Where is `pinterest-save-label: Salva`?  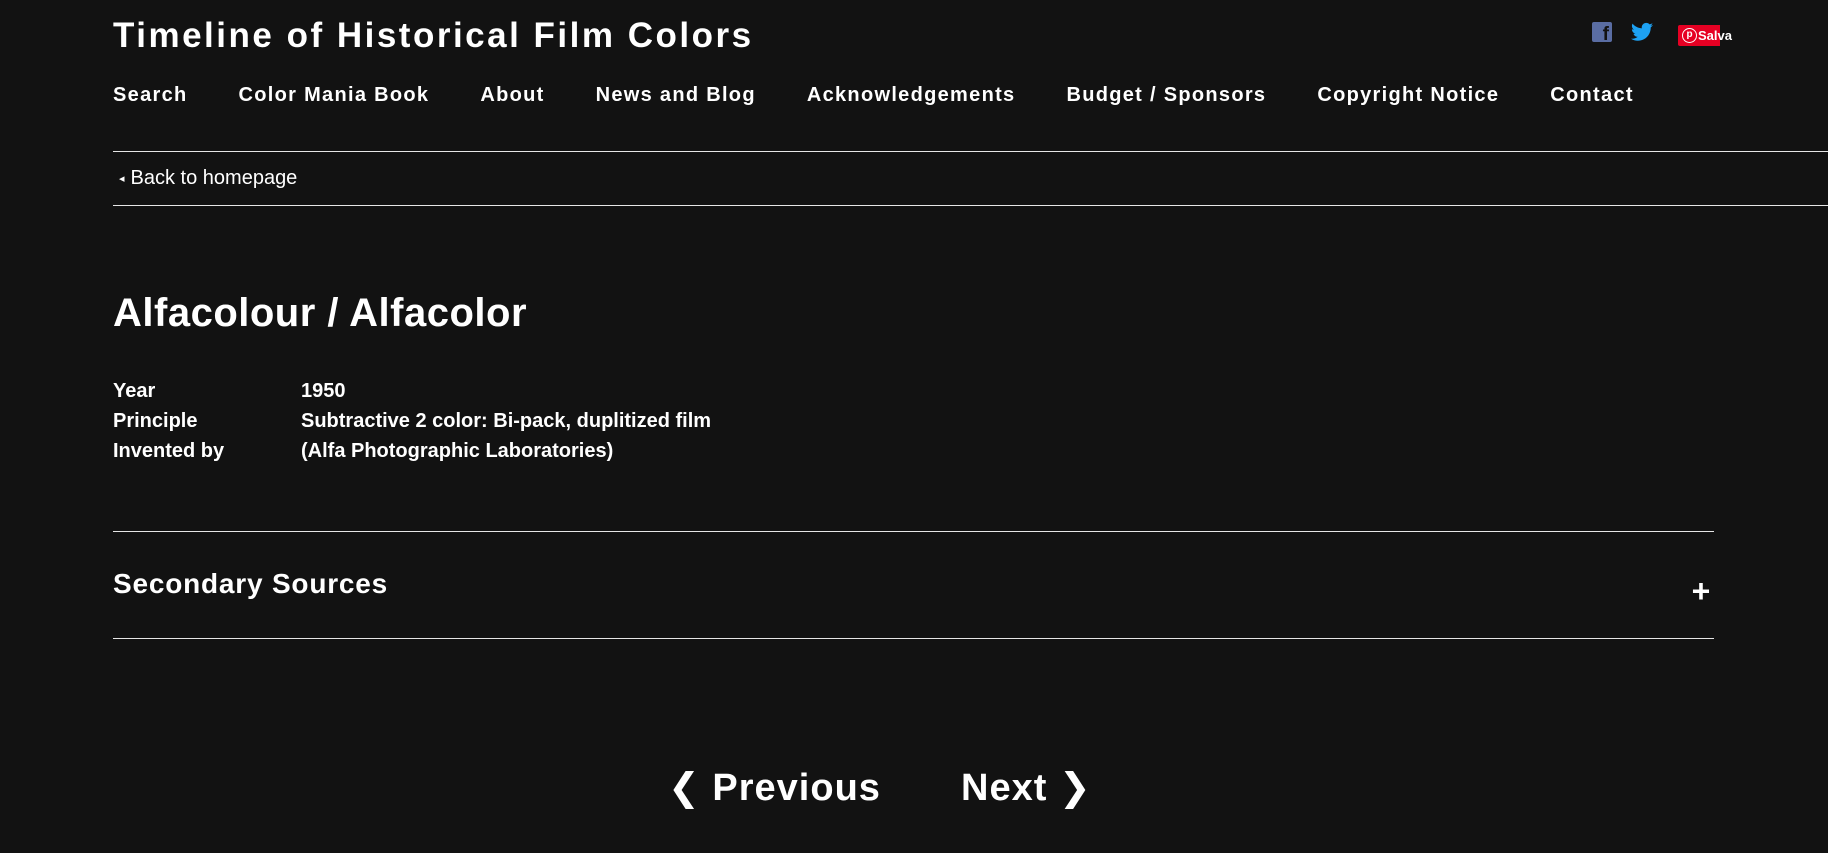 pinterest-save-label: Salva is located at coordinates (1715, 35).